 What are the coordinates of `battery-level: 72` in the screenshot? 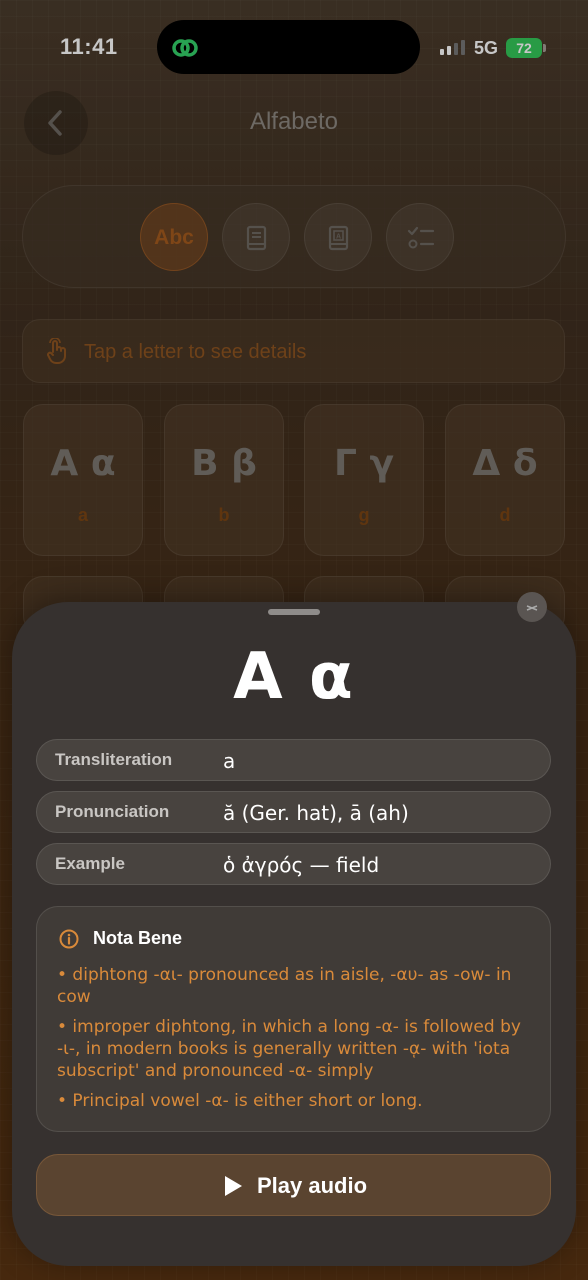 It's located at (524, 48).